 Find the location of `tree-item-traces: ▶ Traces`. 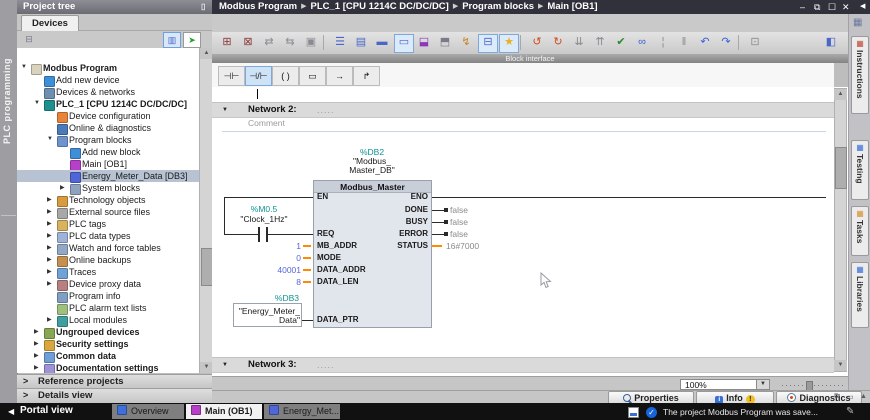

tree-item-traces: ▶ Traces is located at coordinates (108, 272).